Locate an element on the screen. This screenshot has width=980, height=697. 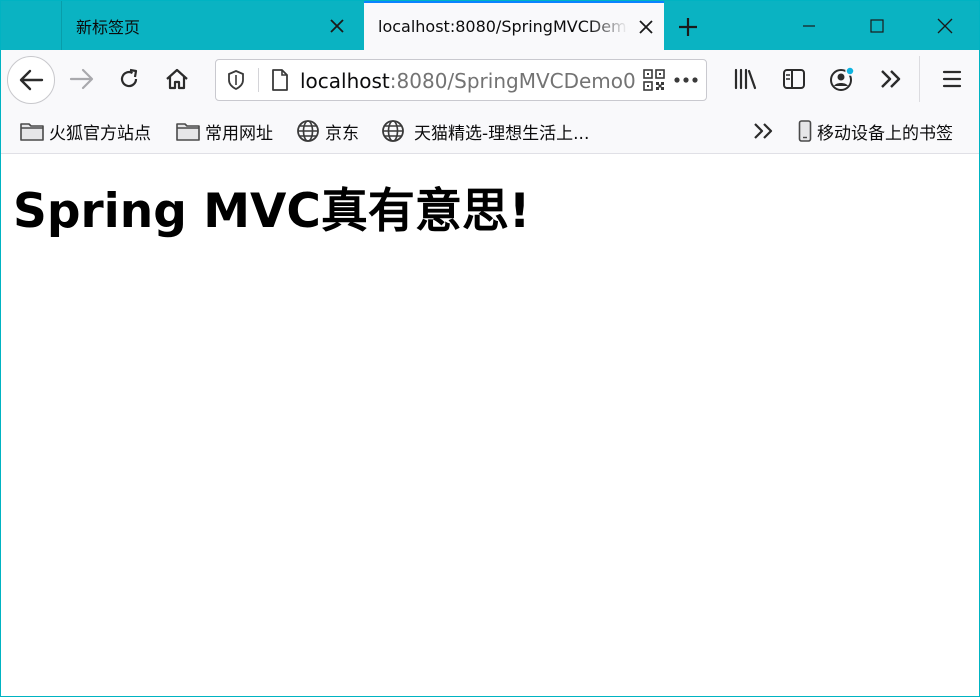
sidebar-button is located at coordinates (794, 79).